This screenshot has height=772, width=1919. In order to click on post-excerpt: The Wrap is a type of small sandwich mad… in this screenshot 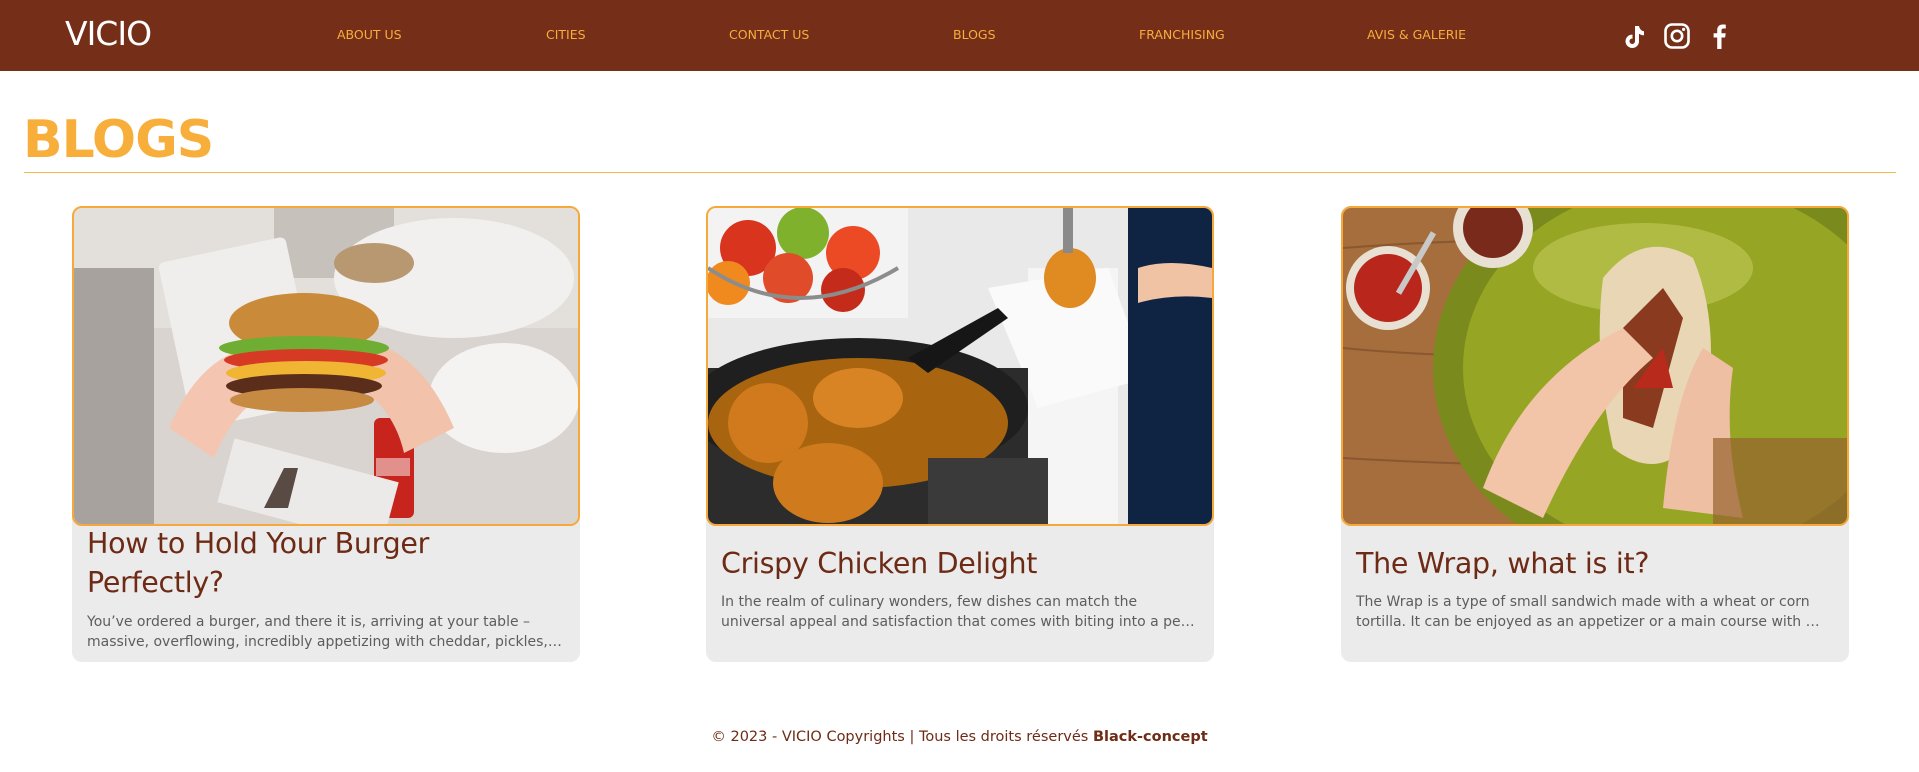, I will do `click(1594, 612)`.